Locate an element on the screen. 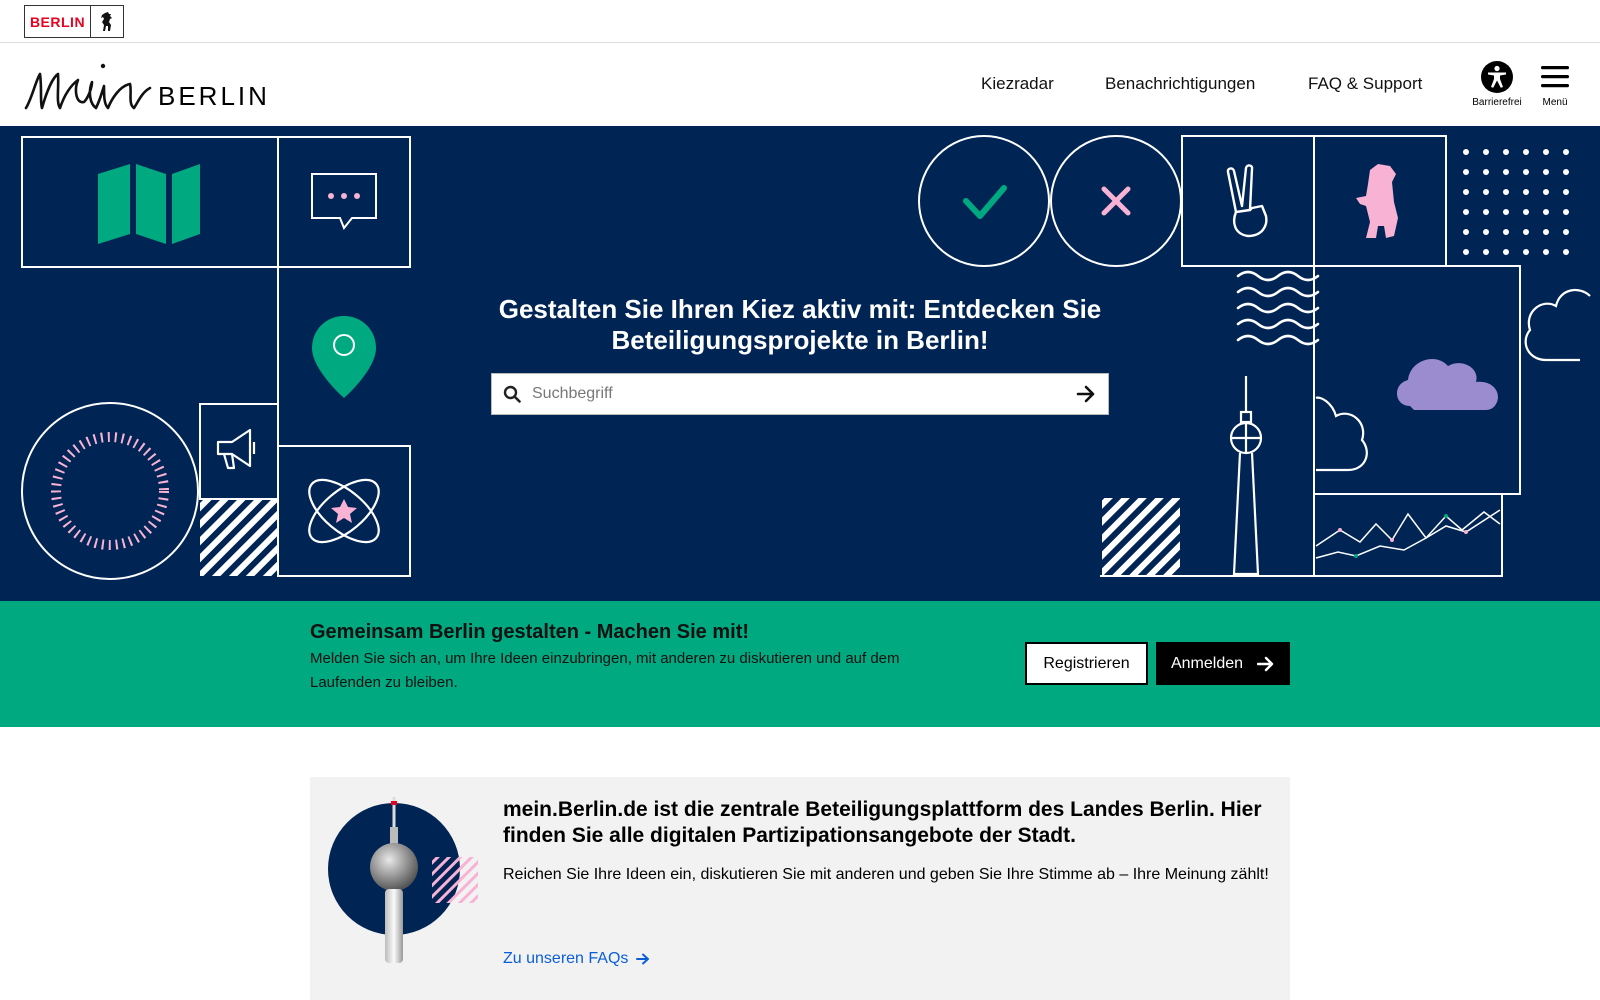  faq-link-label: Zu unseren FAQs is located at coordinates (566, 958).